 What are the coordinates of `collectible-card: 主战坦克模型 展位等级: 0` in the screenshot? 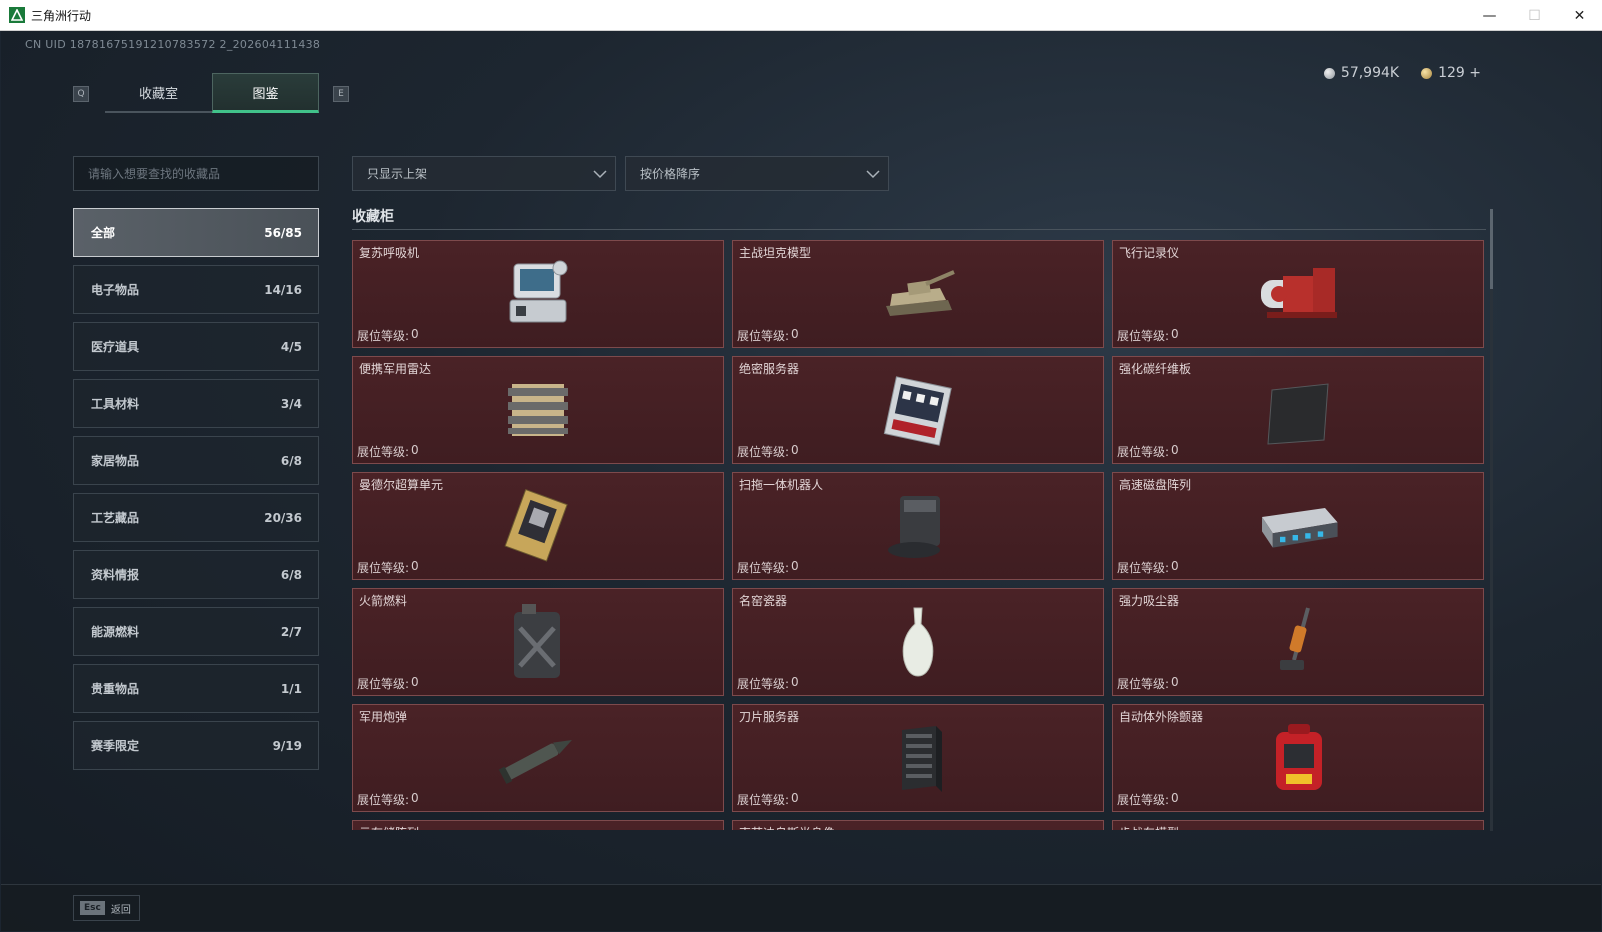 It's located at (918, 294).